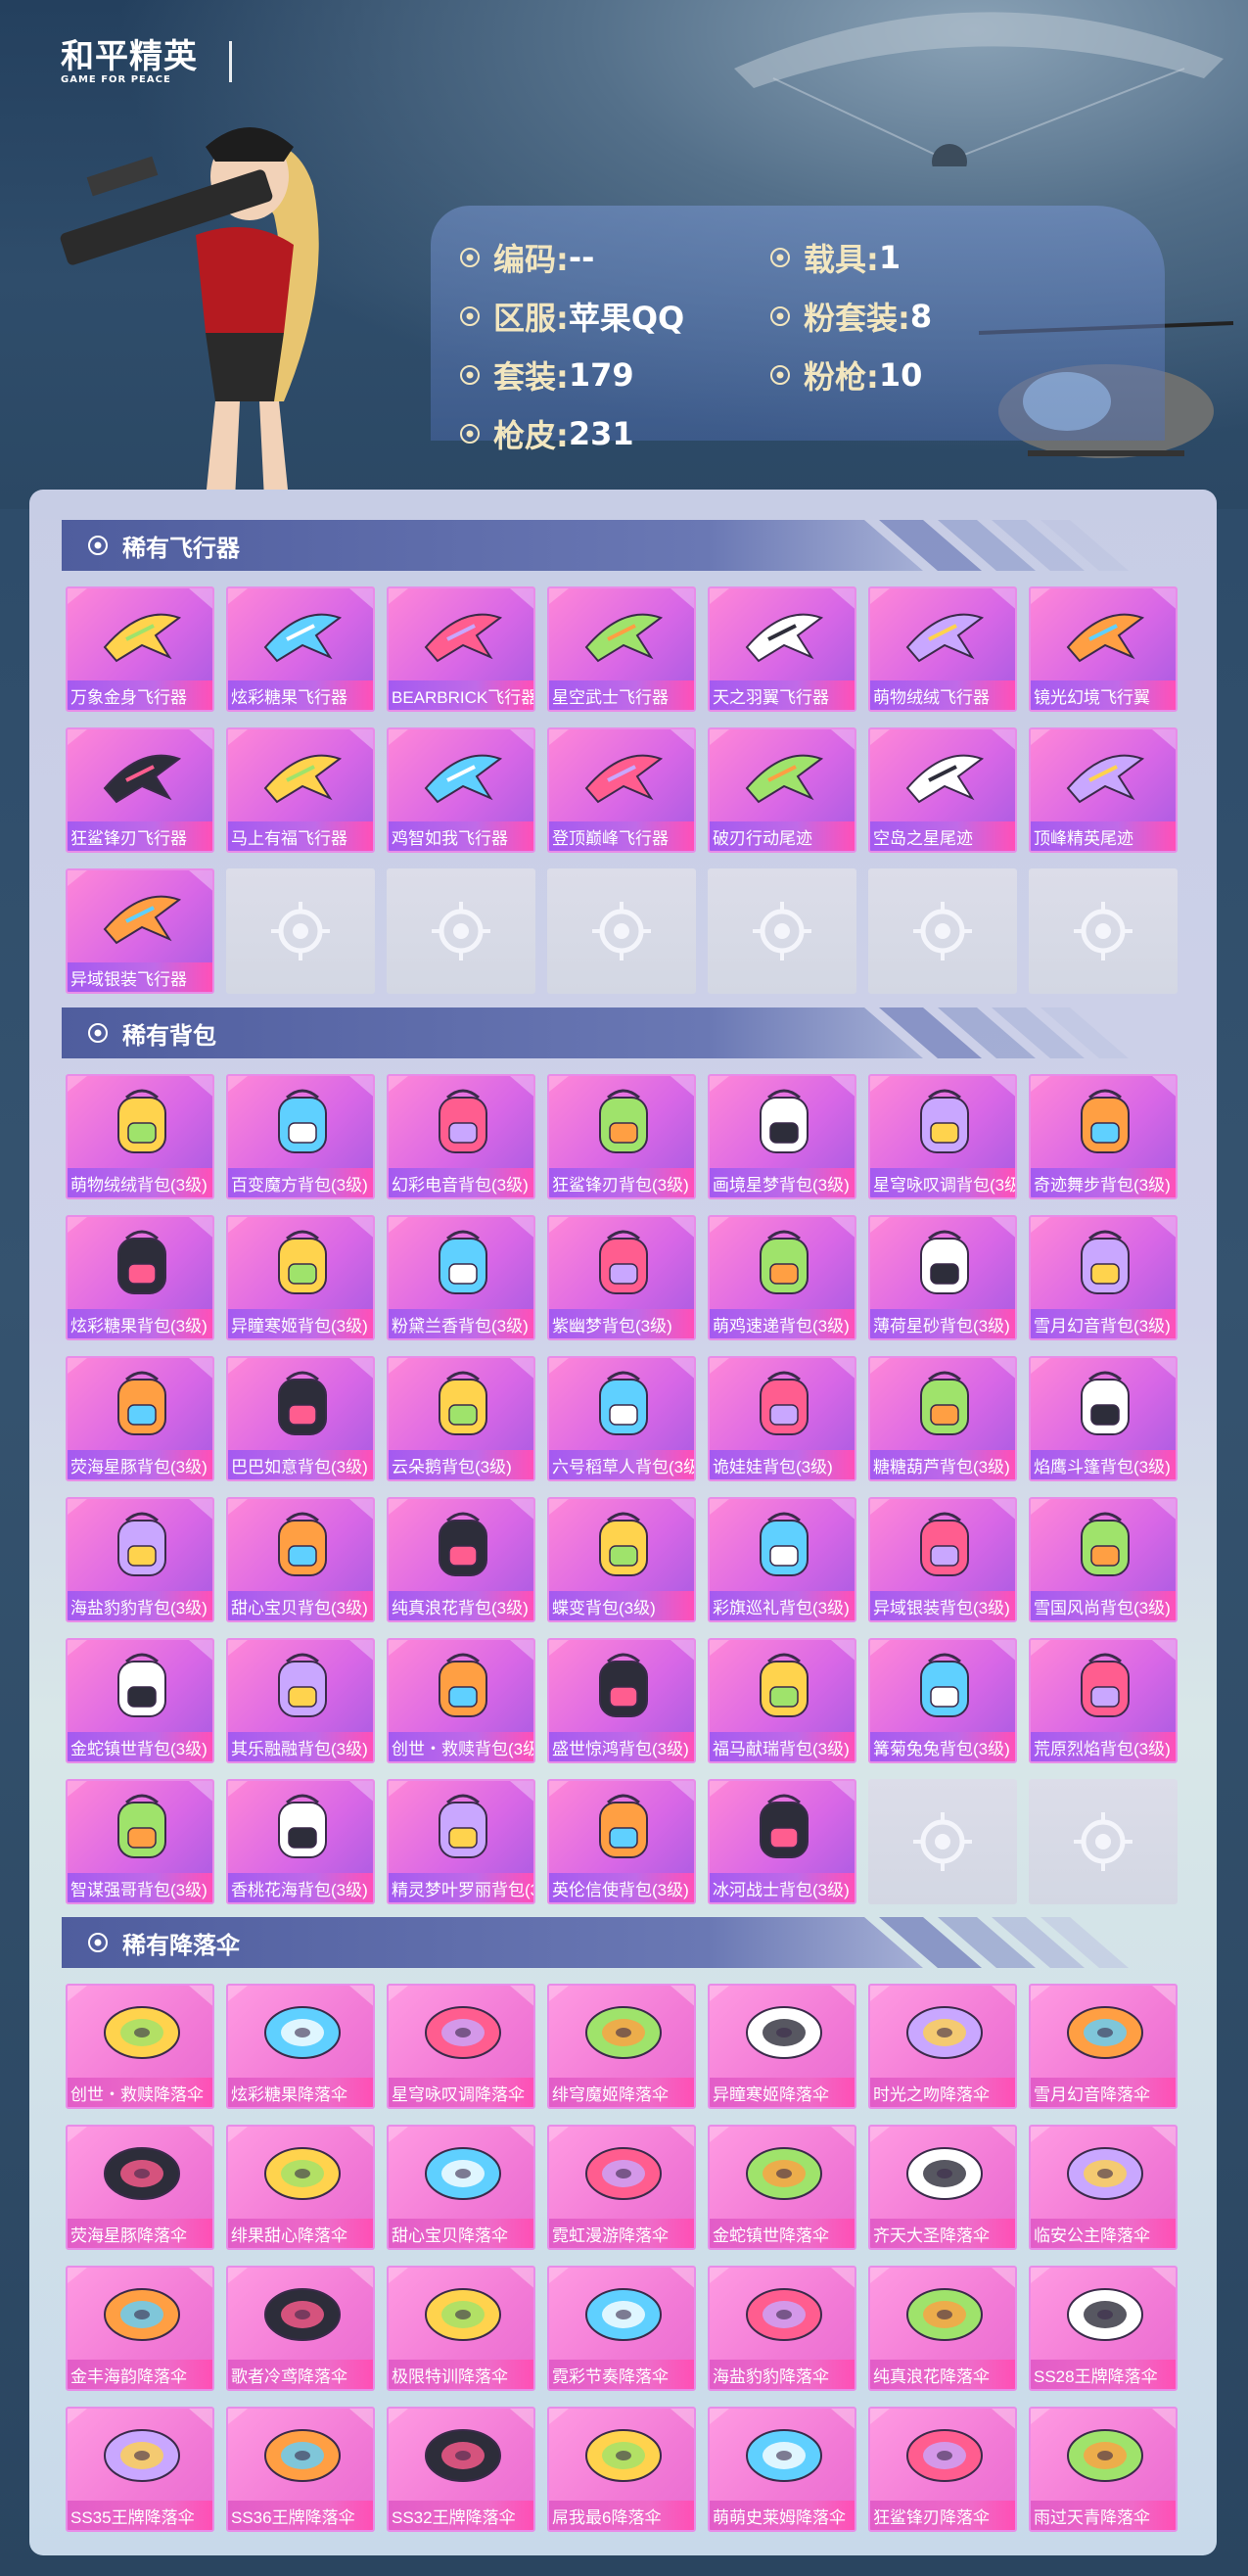 The height and width of the screenshot is (2576, 1248). Describe the element at coordinates (1103, 790) in the screenshot. I see `aircraft-card: 顶峰精英尾迹` at that location.